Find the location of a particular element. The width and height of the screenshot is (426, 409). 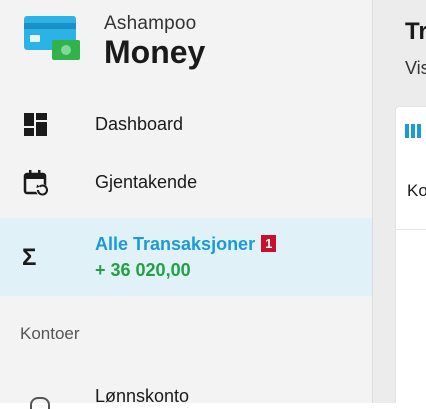

columns-view-icon is located at coordinates (414, 131).